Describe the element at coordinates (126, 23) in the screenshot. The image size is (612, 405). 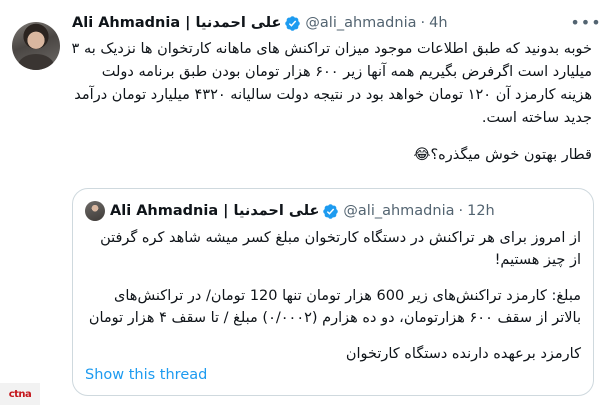
I see `author-name-en: Ali Ahmadnia` at that location.